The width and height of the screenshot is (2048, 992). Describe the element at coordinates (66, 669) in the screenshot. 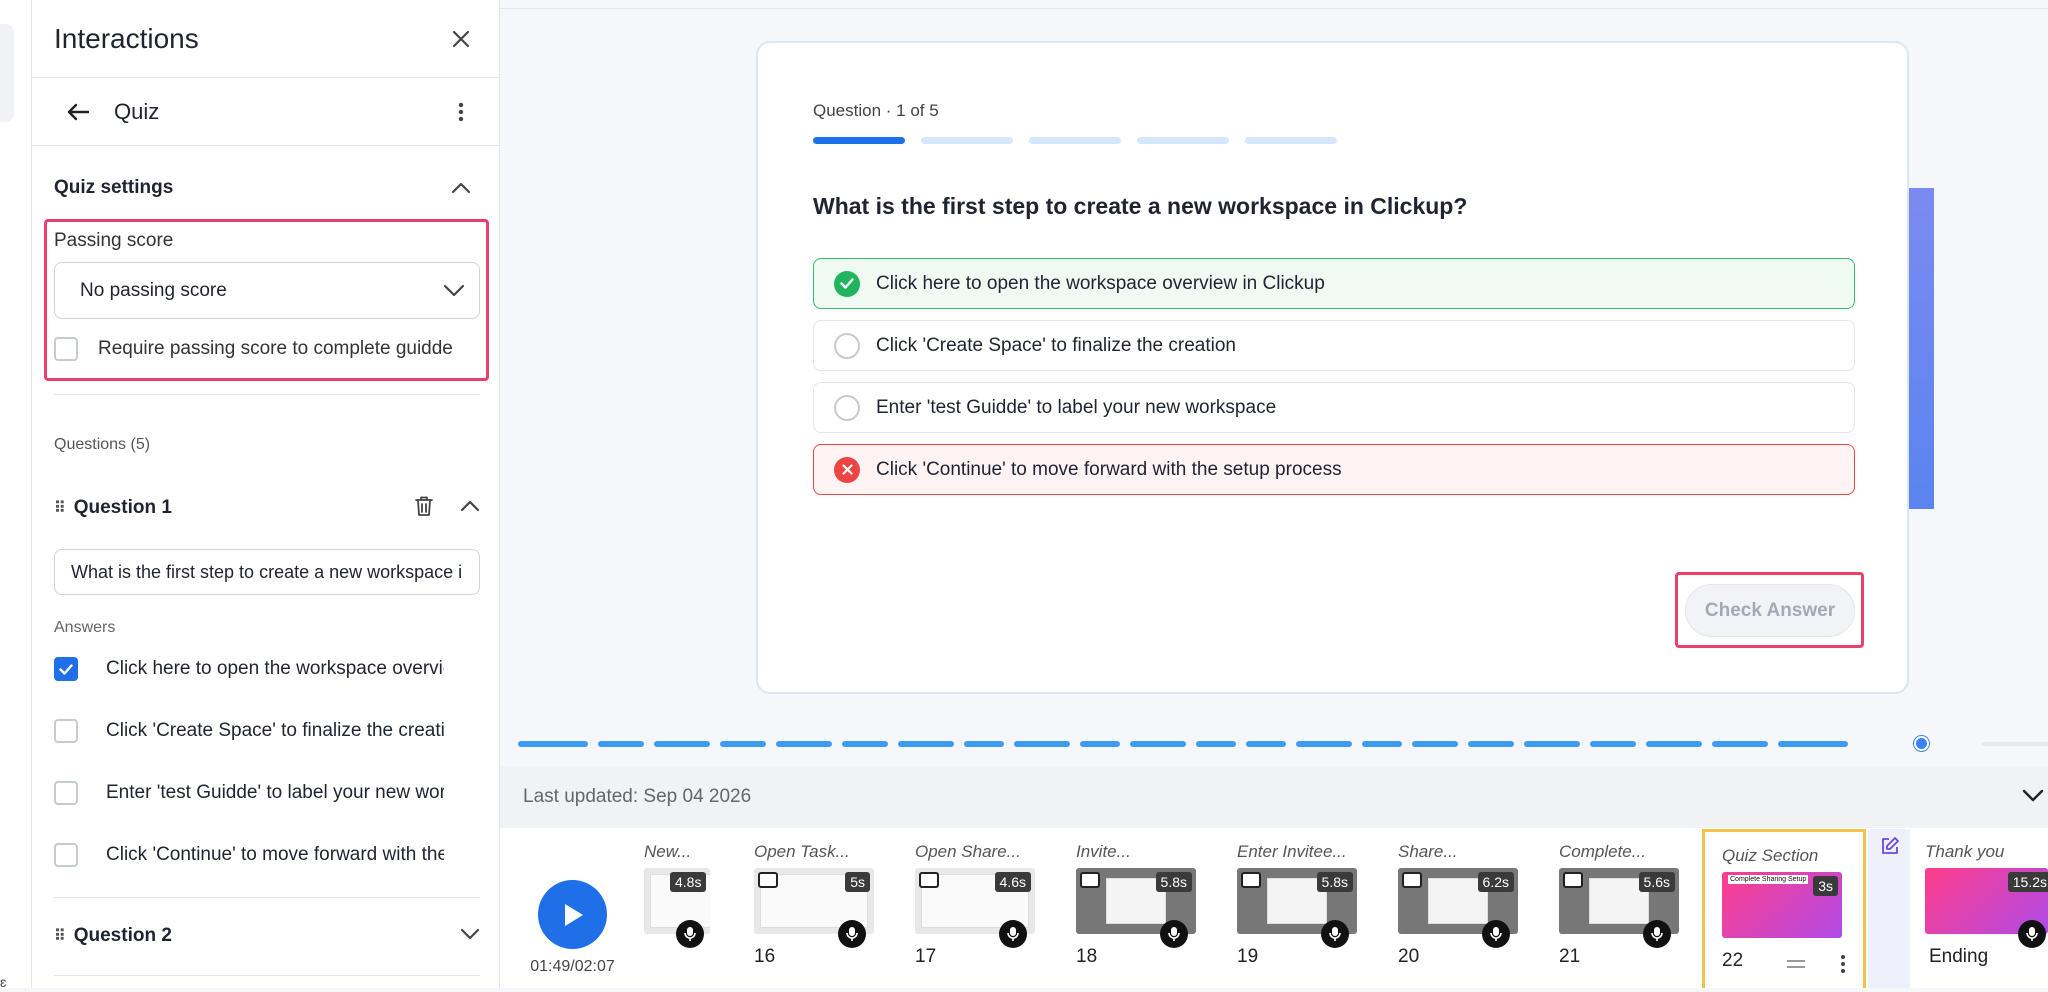

I see `answer-checkbox-checked` at that location.